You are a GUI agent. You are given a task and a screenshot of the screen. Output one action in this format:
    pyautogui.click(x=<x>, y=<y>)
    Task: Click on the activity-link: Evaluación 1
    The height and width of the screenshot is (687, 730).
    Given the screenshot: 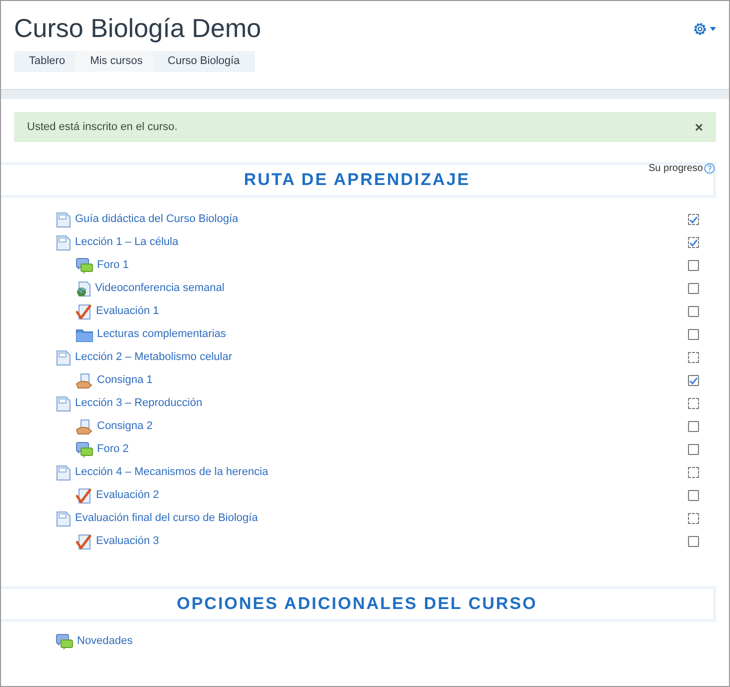 What is the action you would take?
    pyautogui.click(x=127, y=311)
    